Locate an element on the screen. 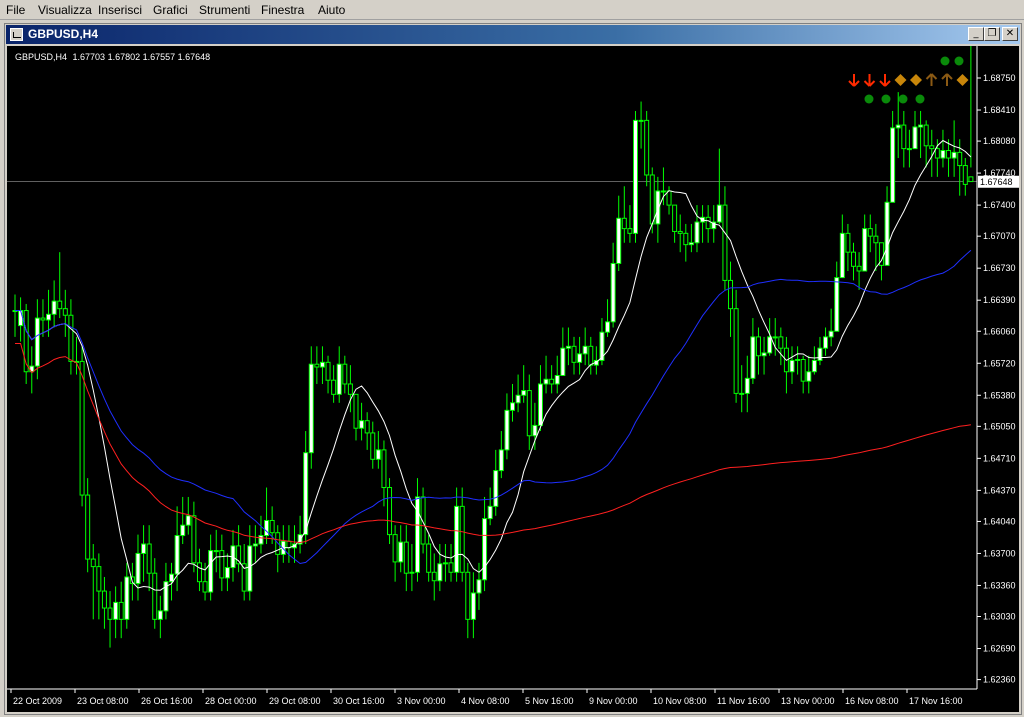  menu-strumenti: Strumenti is located at coordinates (224, 10).